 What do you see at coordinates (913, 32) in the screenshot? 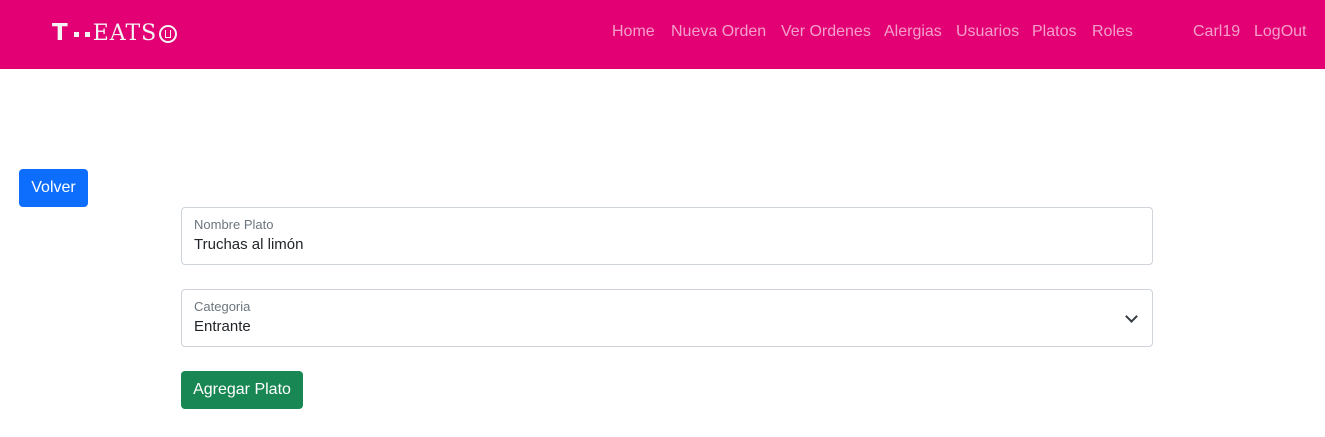
I see `nav-link-alergias: Alergias` at bounding box center [913, 32].